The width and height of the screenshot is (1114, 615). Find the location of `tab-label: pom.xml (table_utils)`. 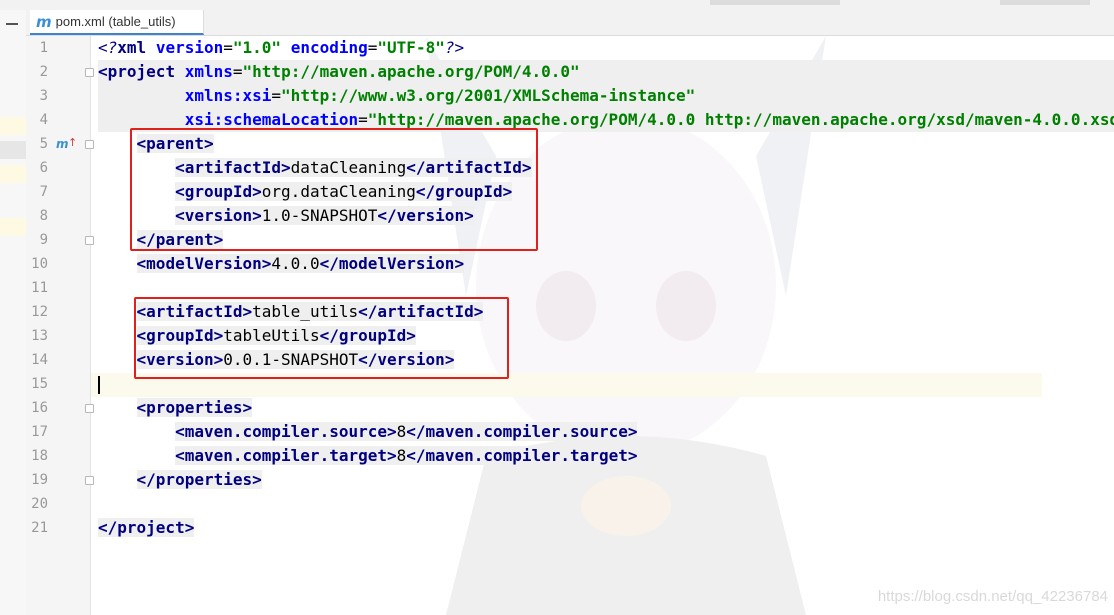

tab-label: pom.xml (table_utils) is located at coordinates (115, 21).